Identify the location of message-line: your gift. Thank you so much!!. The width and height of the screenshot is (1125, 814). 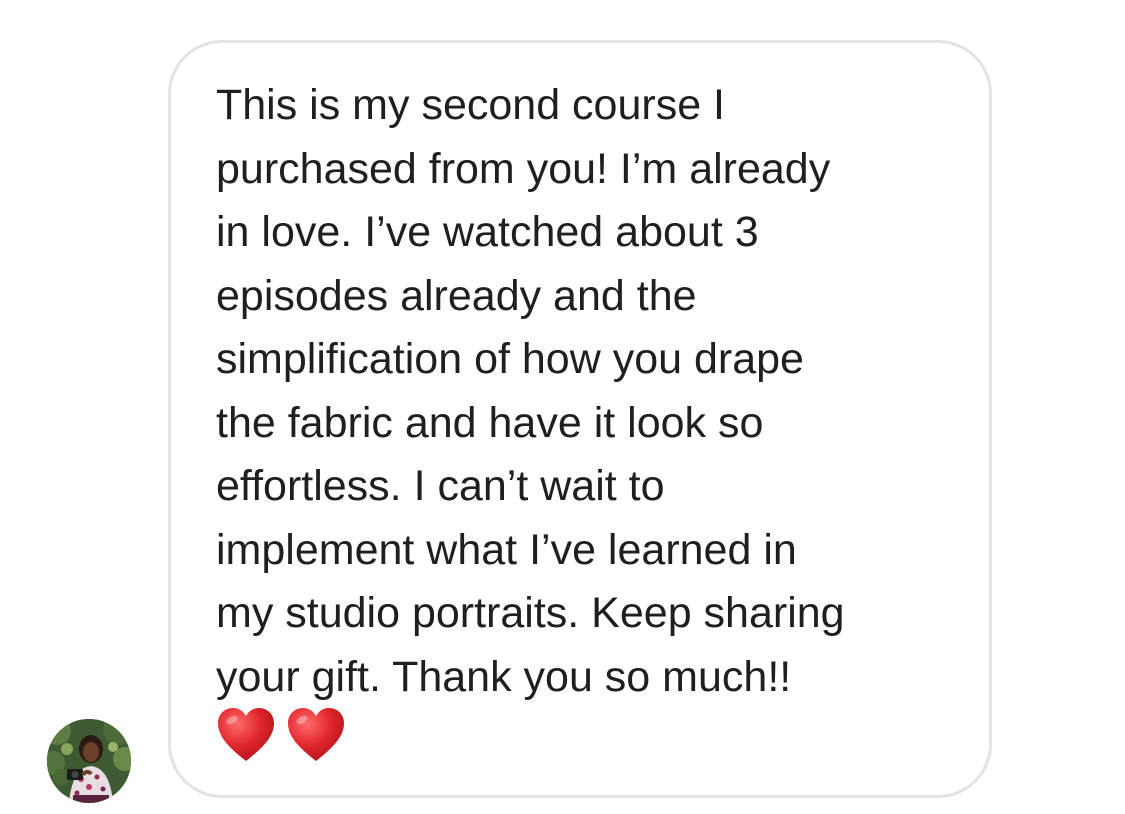
(504, 676).